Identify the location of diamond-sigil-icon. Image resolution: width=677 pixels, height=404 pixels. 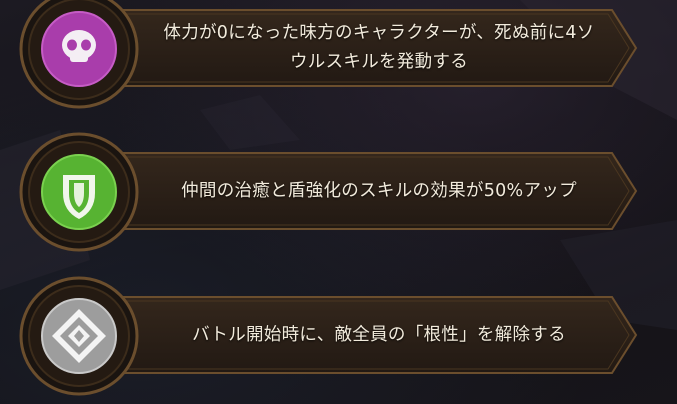
(79, 336).